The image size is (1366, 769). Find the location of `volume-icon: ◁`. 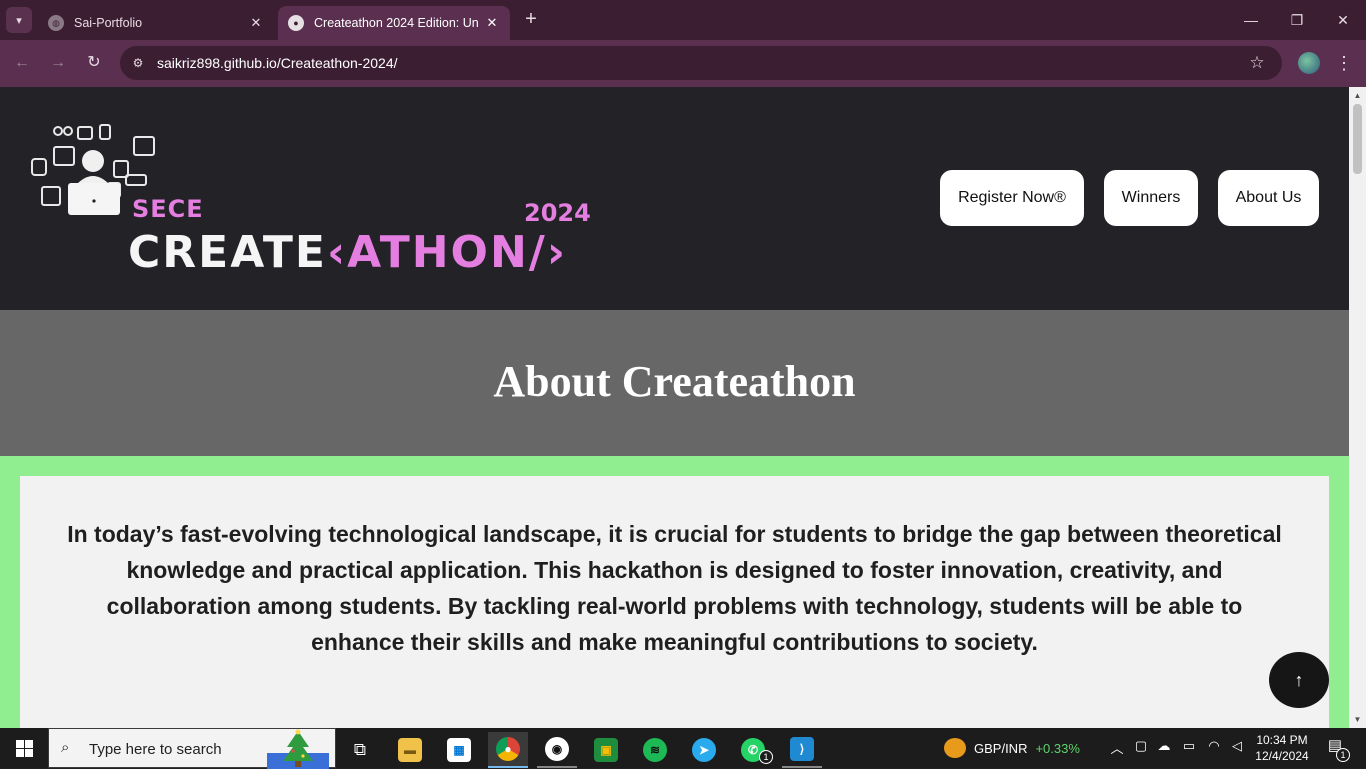

volume-icon: ◁ is located at coordinates (1237, 746).